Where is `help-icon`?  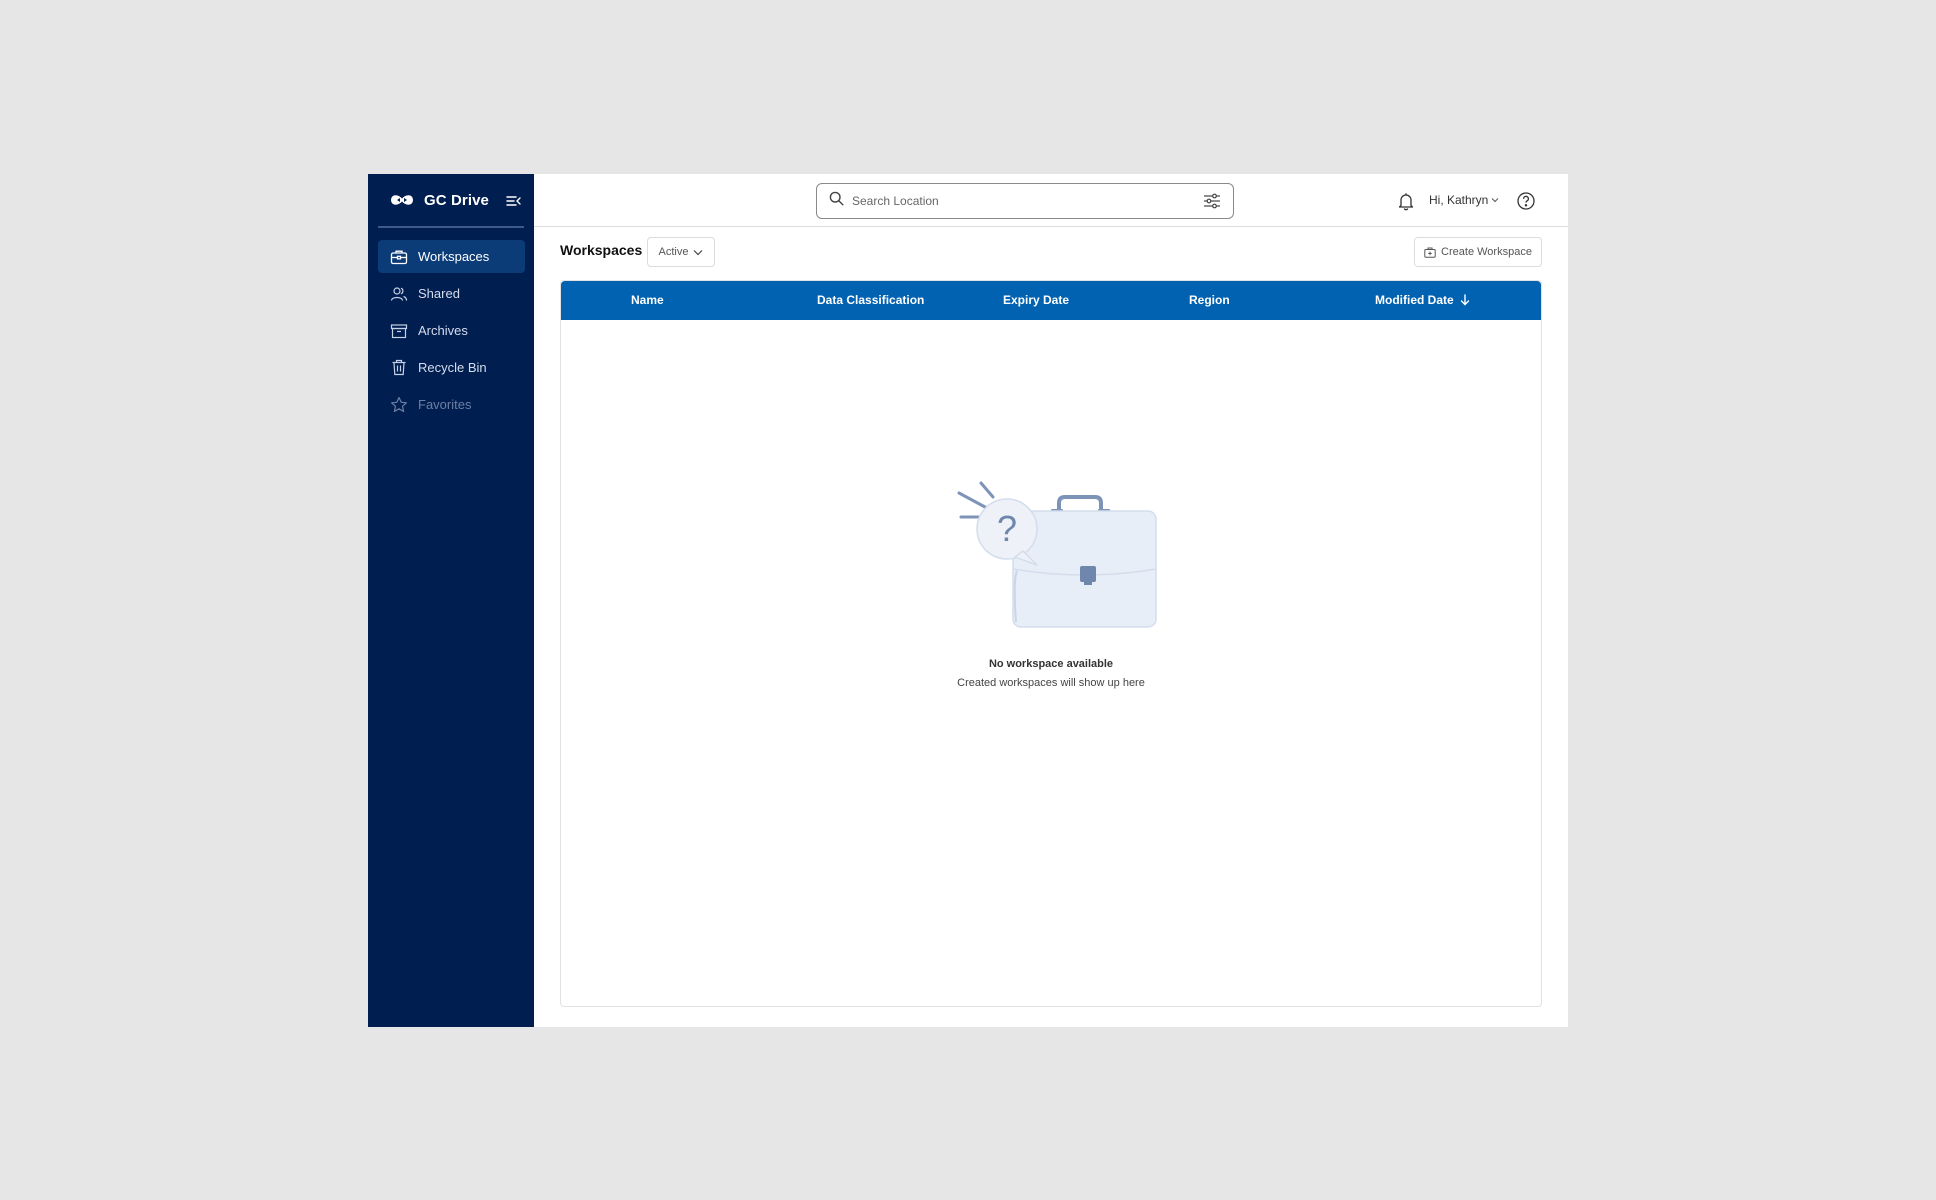 help-icon is located at coordinates (1526, 201).